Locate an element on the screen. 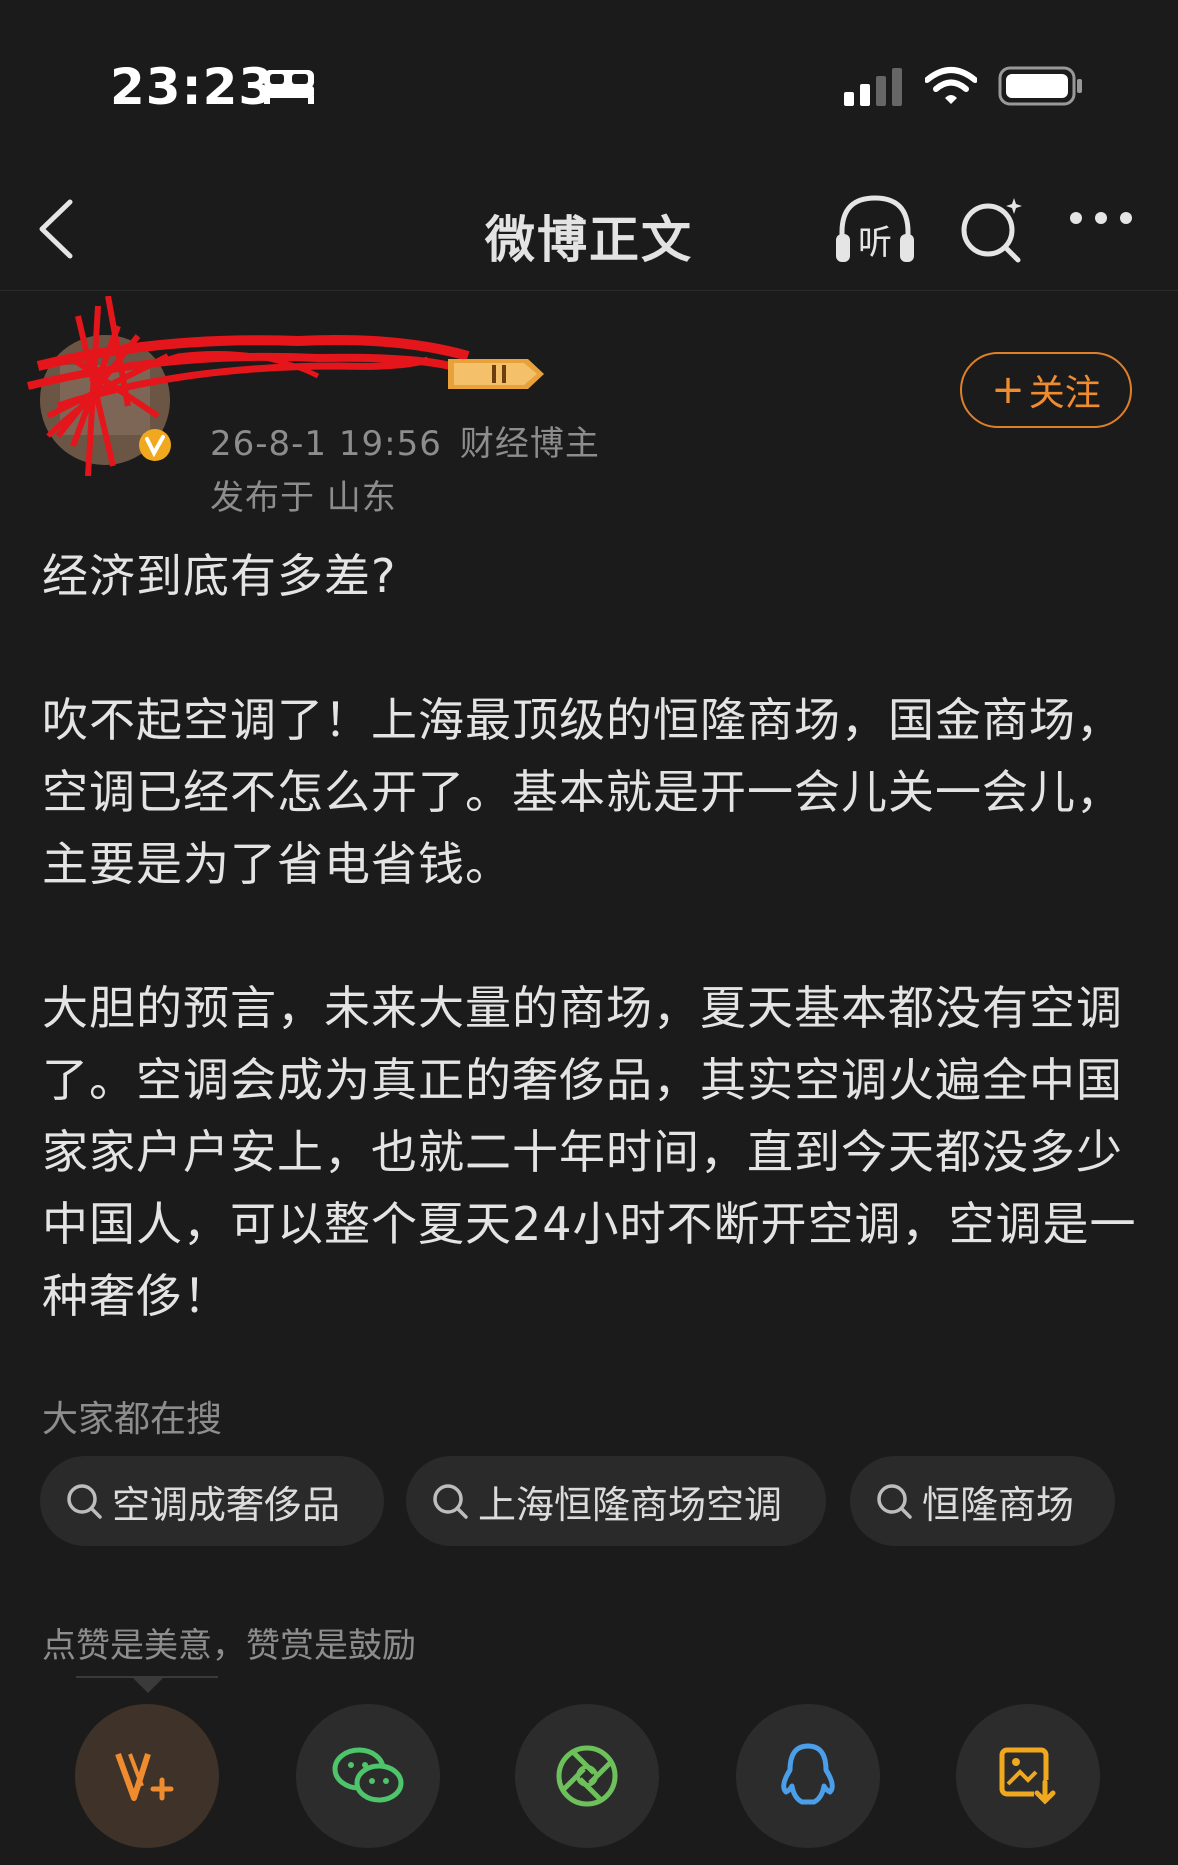 This screenshot has width=1178, height=1865. save-image-button is located at coordinates (1028, 1776).